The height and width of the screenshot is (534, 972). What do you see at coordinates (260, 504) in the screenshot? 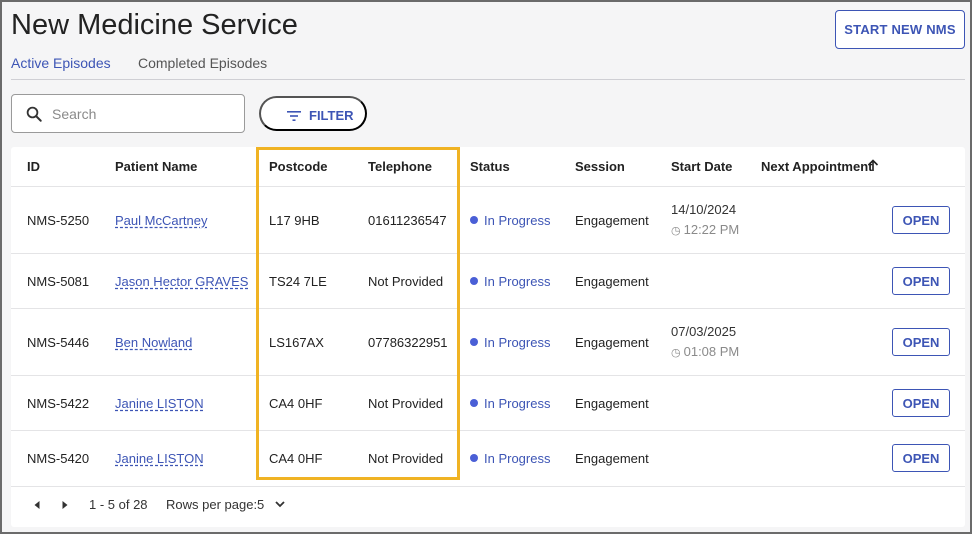
I see `rows-per-page-select: 5` at bounding box center [260, 504].